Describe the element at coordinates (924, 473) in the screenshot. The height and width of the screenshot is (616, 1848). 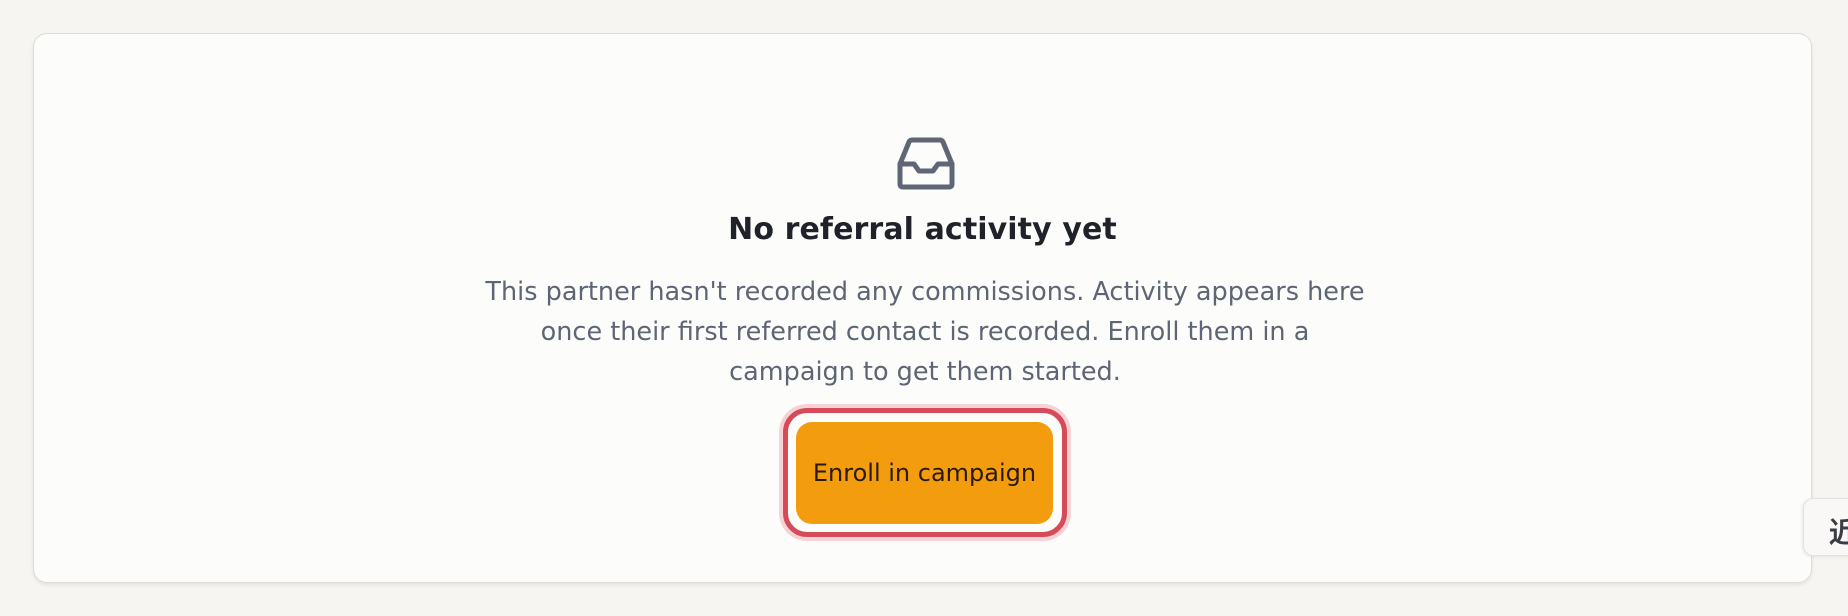
I see `enroll-in-campaign-button: Enroll in campaign` at that location.